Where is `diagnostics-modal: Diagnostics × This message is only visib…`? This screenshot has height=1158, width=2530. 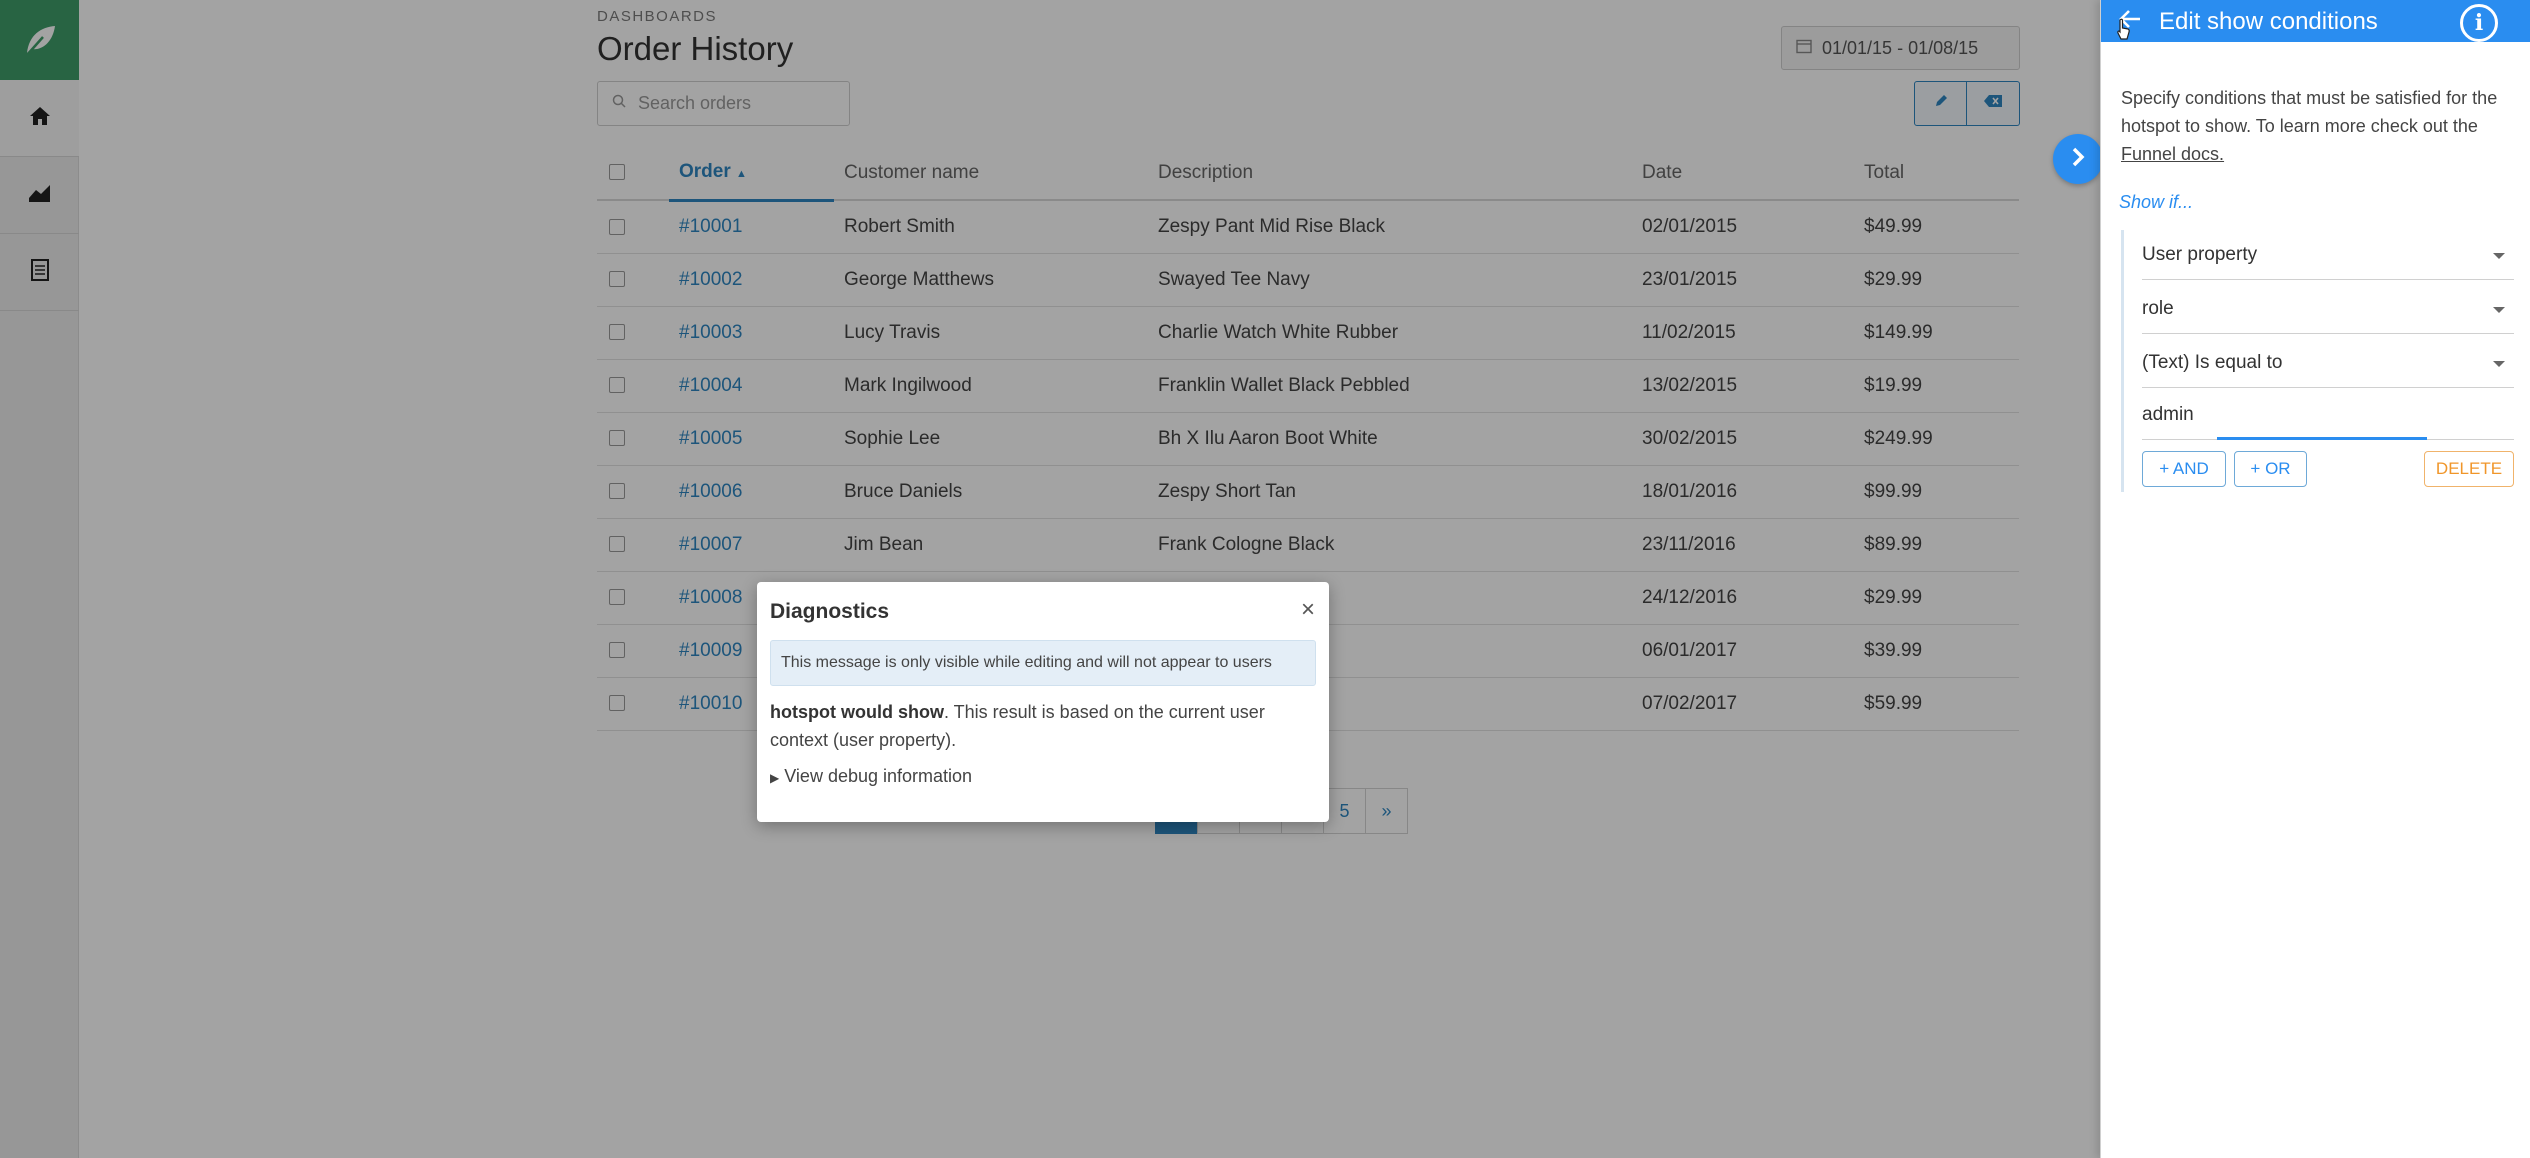
diagnostics-modal: Diagnostics × This message is only visib… is located at coordinates (1043, 702).